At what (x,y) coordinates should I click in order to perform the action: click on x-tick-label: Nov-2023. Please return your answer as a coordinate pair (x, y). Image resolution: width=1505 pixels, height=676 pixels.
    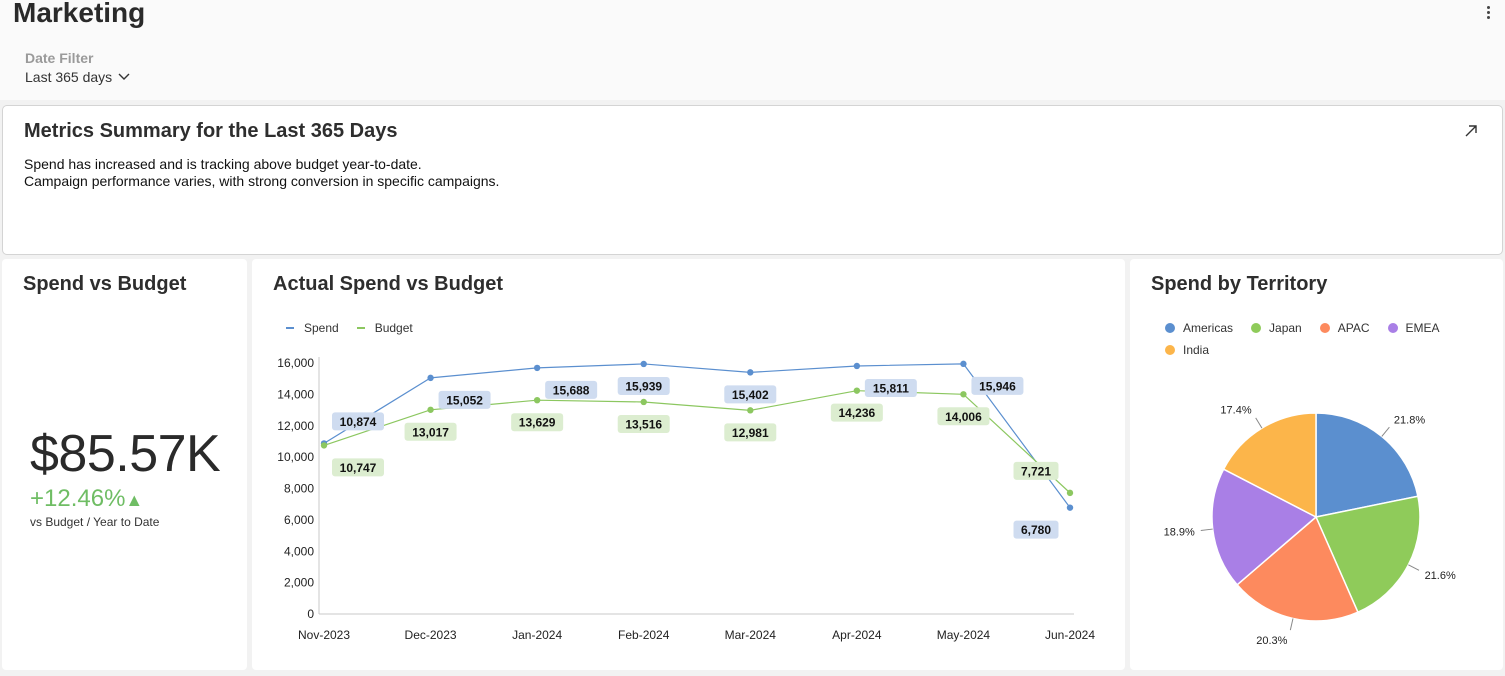
    Looking at the image, I should click on (324, 635).